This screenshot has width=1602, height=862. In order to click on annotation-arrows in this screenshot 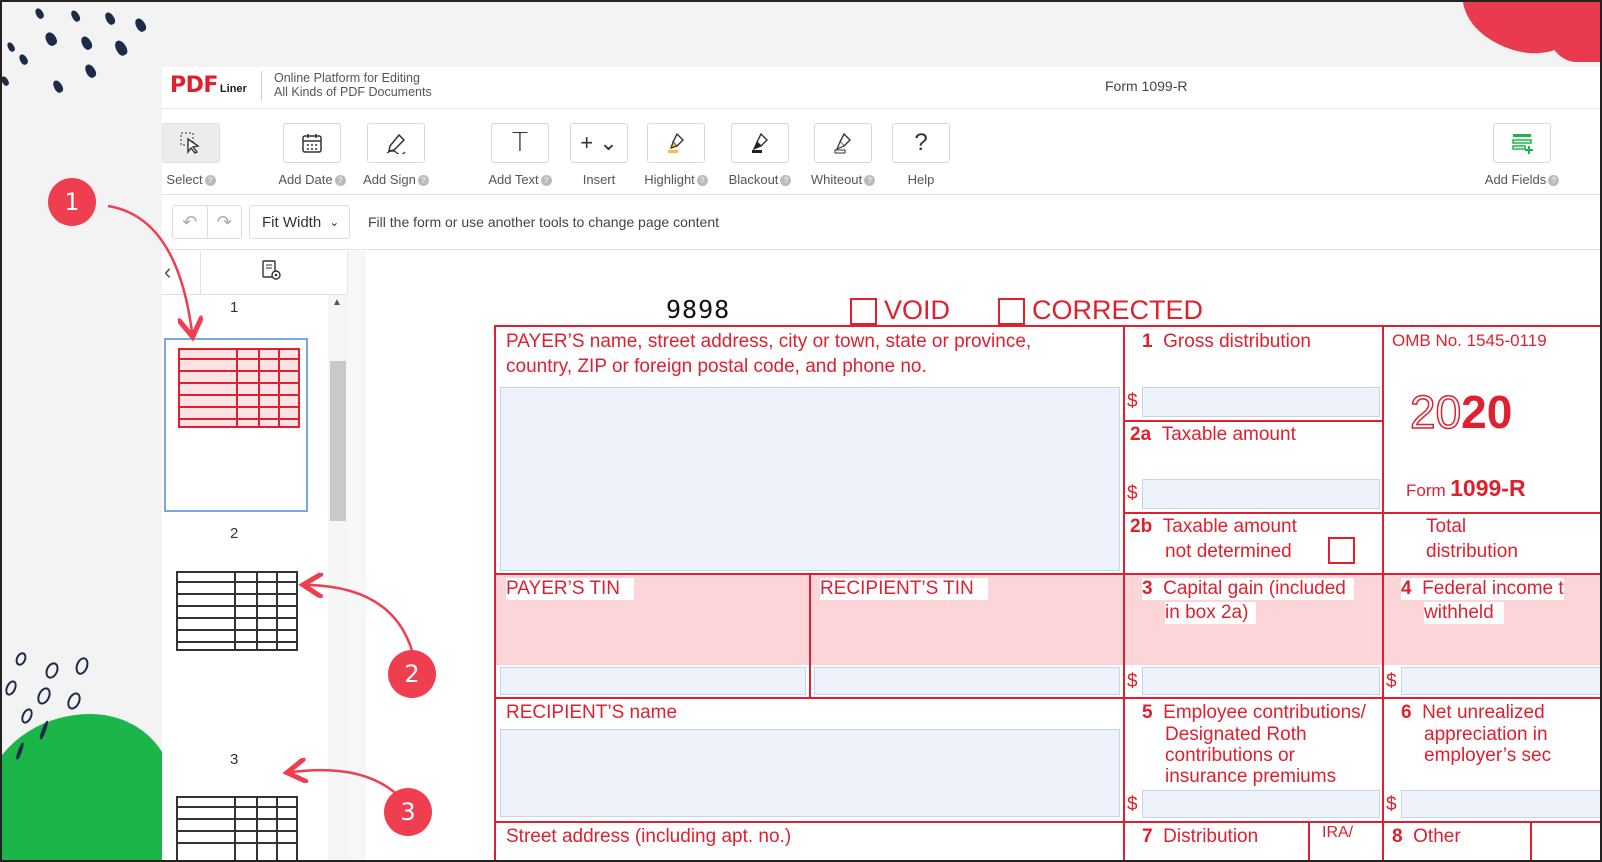, I will do `click(261, 504)`.